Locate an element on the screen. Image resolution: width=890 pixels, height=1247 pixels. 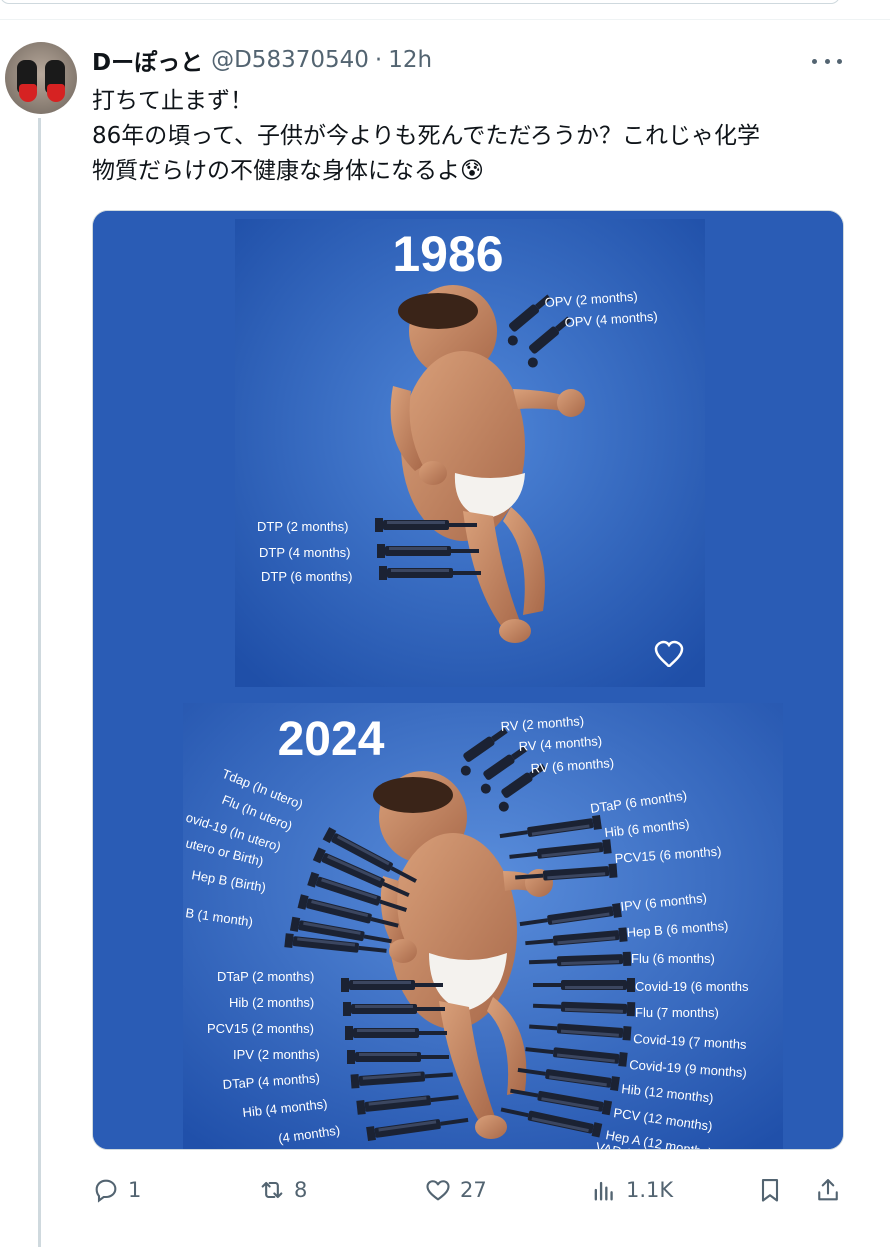
label-right-6: Flu (6 months) is located at coordinates (673, 958).